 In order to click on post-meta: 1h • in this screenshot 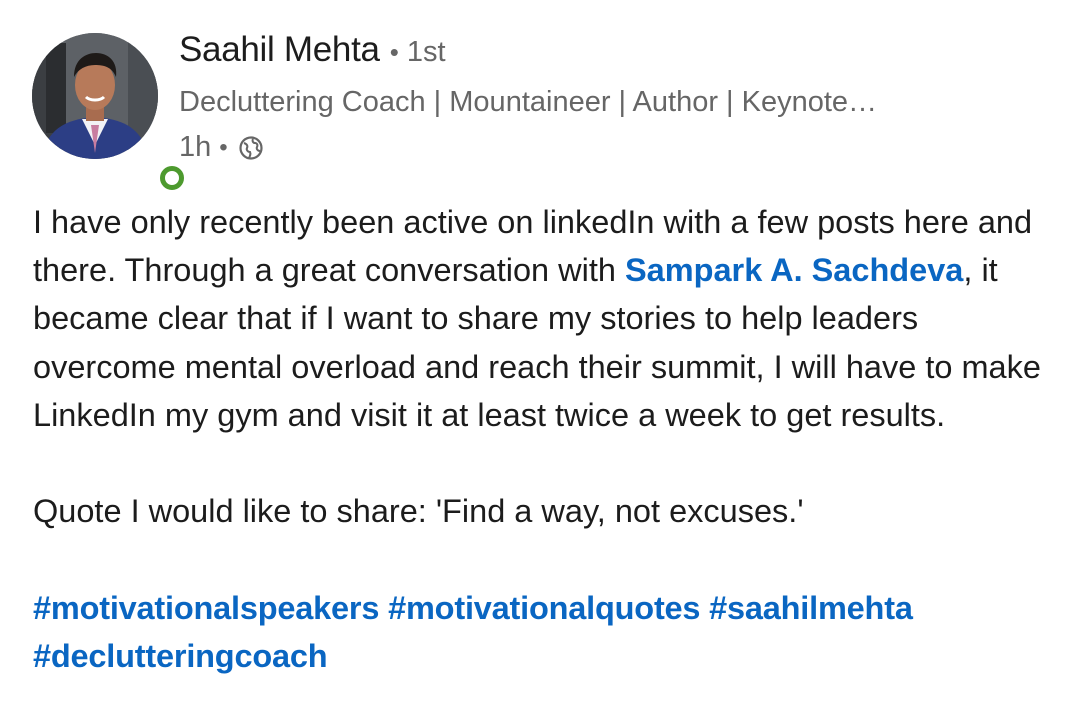, I will do `click(221, 147)`.